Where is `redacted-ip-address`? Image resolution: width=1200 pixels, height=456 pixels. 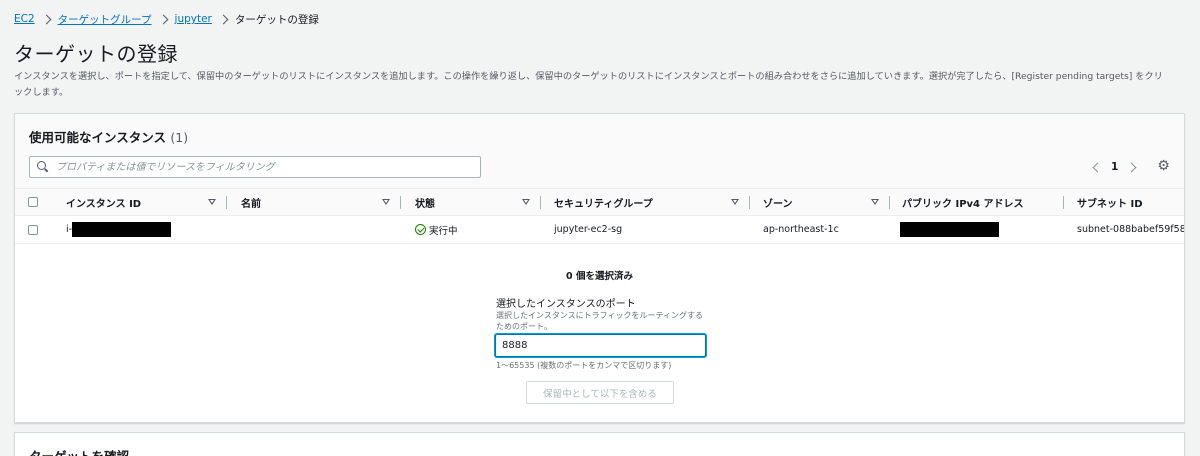
redacted-ip-address is located at coordinates (949, 229).